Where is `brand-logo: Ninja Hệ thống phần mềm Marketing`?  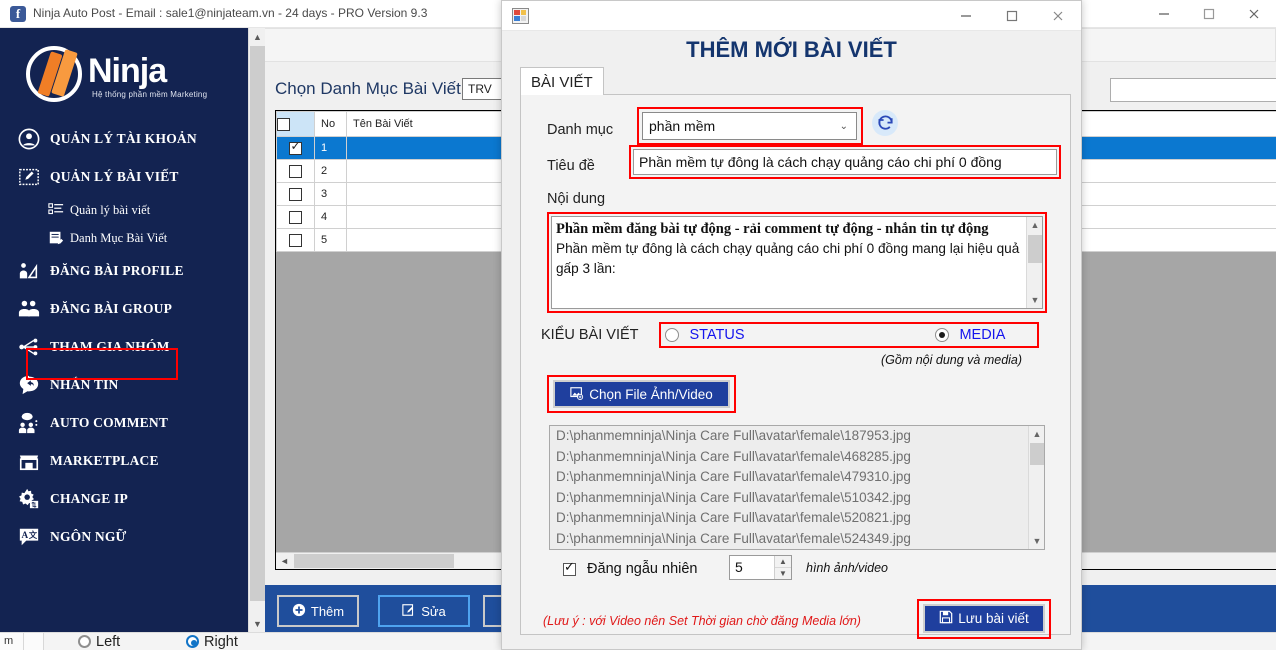 brand-logo: Ninja Hệ thống phần mềm Marketing is located at coordinates (124, 74).